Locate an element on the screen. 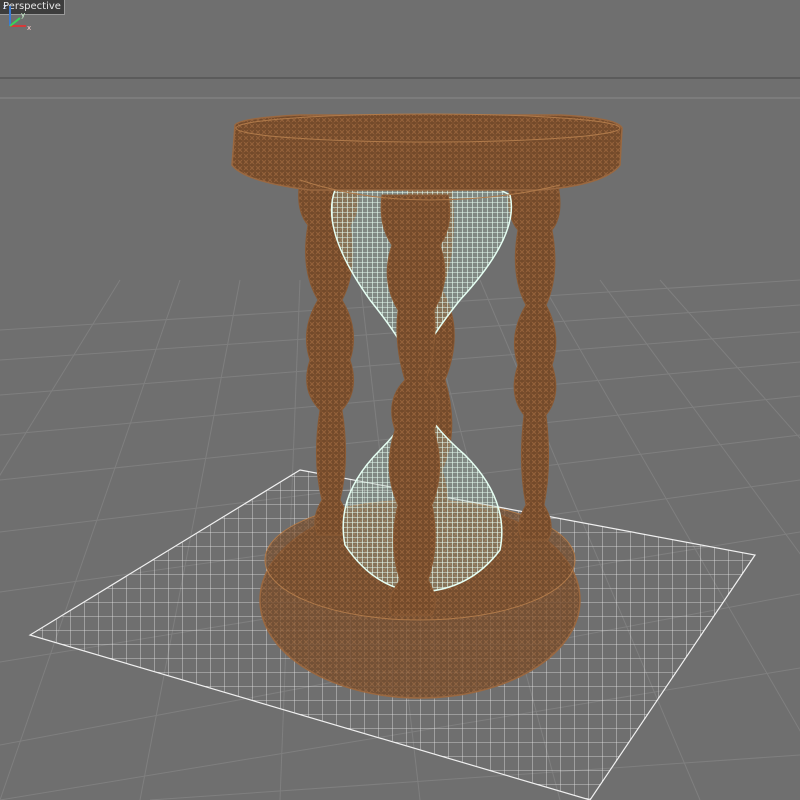 The height and width of the screenshot is (800, 800). axis-y-label: y is located at coordinates (23, 15).